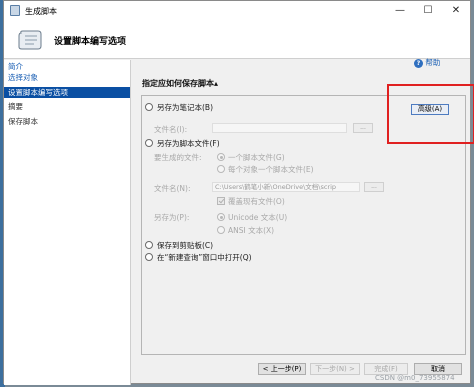  Describe the element at coordinates (257, 217) in the screenshot. I see `unicode-label: Unicode 文本(U)` at that location.